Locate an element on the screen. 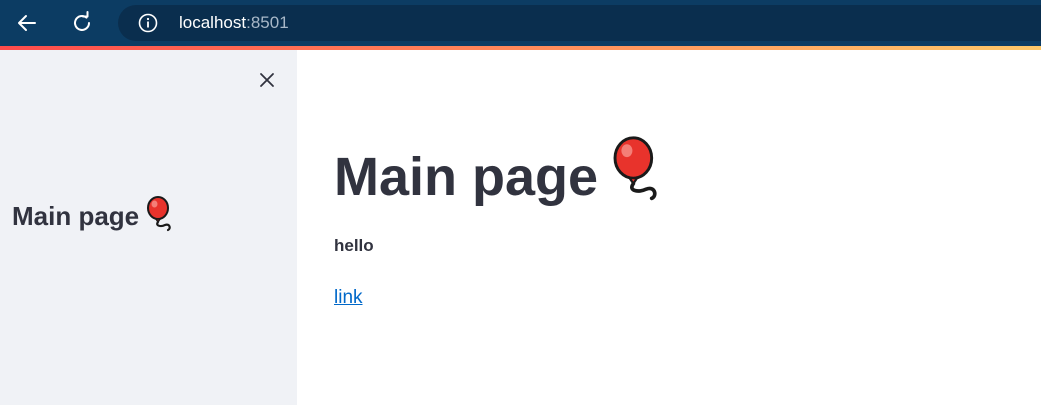  close-icon is located at coordinates (267, 80).